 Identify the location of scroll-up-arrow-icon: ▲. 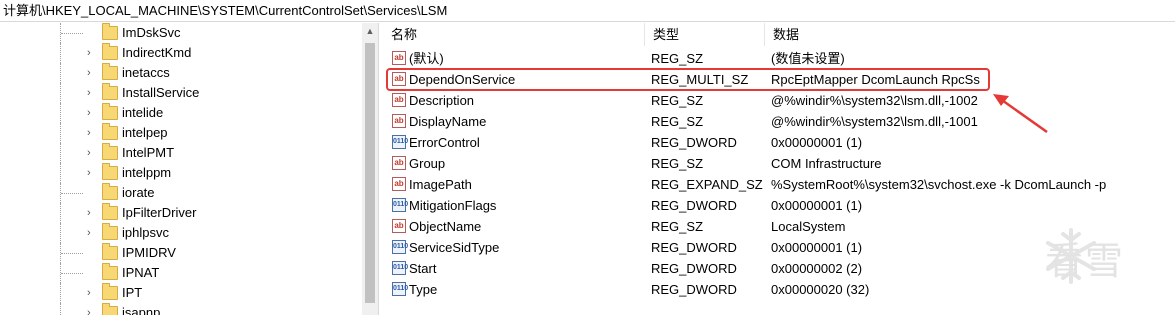
(370, 31).